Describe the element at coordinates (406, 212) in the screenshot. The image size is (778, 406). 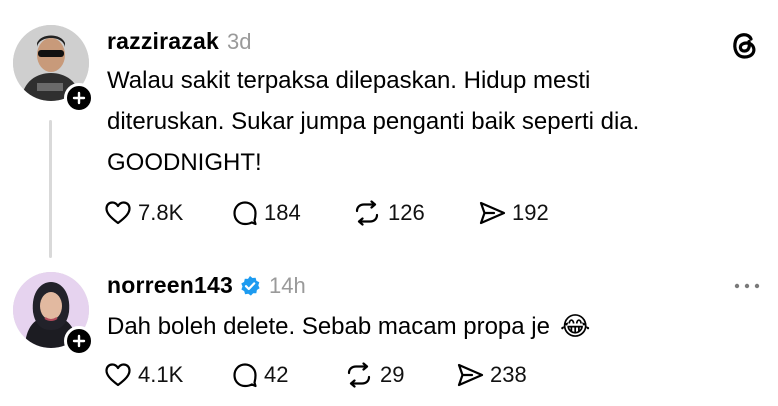
I see `repost-count: 126` at that location.